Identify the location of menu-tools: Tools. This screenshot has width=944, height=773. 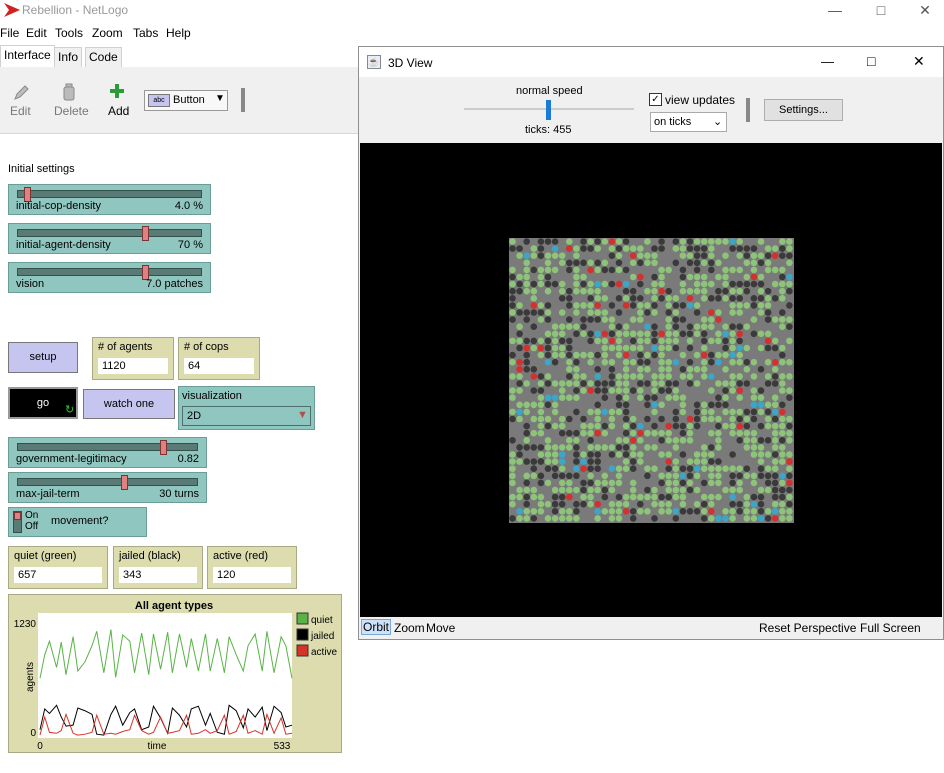
(69, 33).